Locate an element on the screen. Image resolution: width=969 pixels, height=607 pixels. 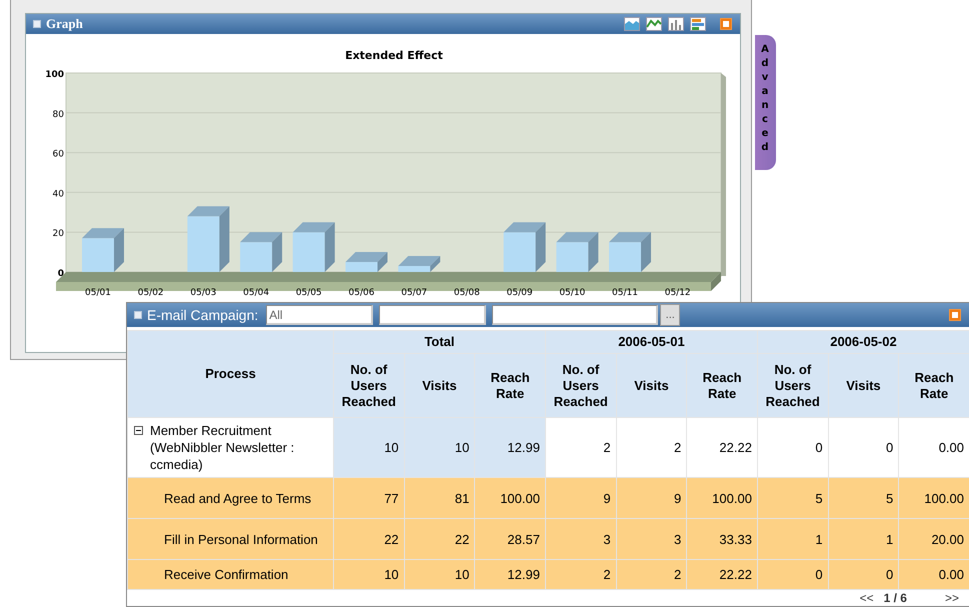
area-chart-icon is located at coordinates (632, 24).